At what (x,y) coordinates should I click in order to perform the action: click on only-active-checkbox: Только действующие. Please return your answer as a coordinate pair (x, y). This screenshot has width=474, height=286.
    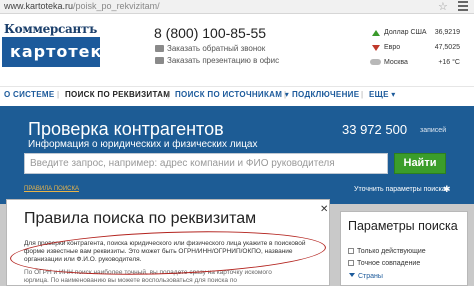
    Looking at the image, I should click on (387, 251).